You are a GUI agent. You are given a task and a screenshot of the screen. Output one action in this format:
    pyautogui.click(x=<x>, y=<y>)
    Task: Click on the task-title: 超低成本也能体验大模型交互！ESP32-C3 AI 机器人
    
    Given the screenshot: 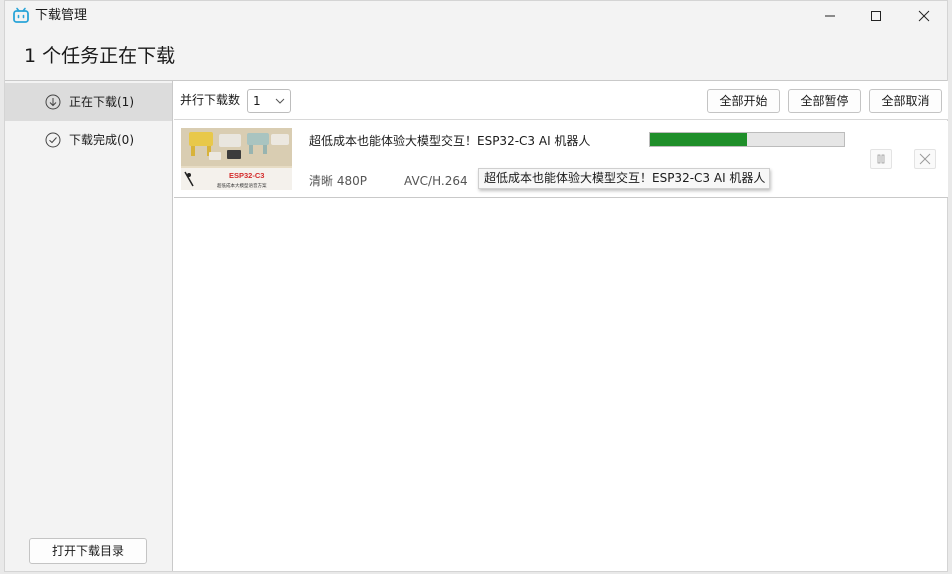 What is the action you would take?
    pyautogui.click(x=450, y=141)
    